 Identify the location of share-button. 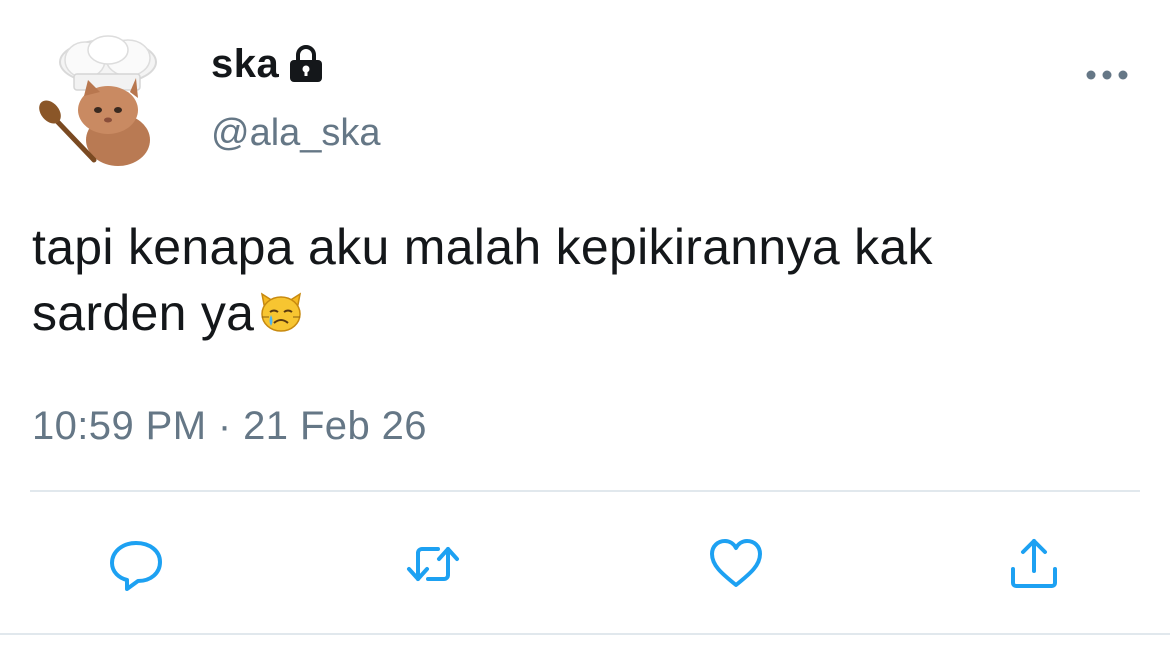
(1034, 564).